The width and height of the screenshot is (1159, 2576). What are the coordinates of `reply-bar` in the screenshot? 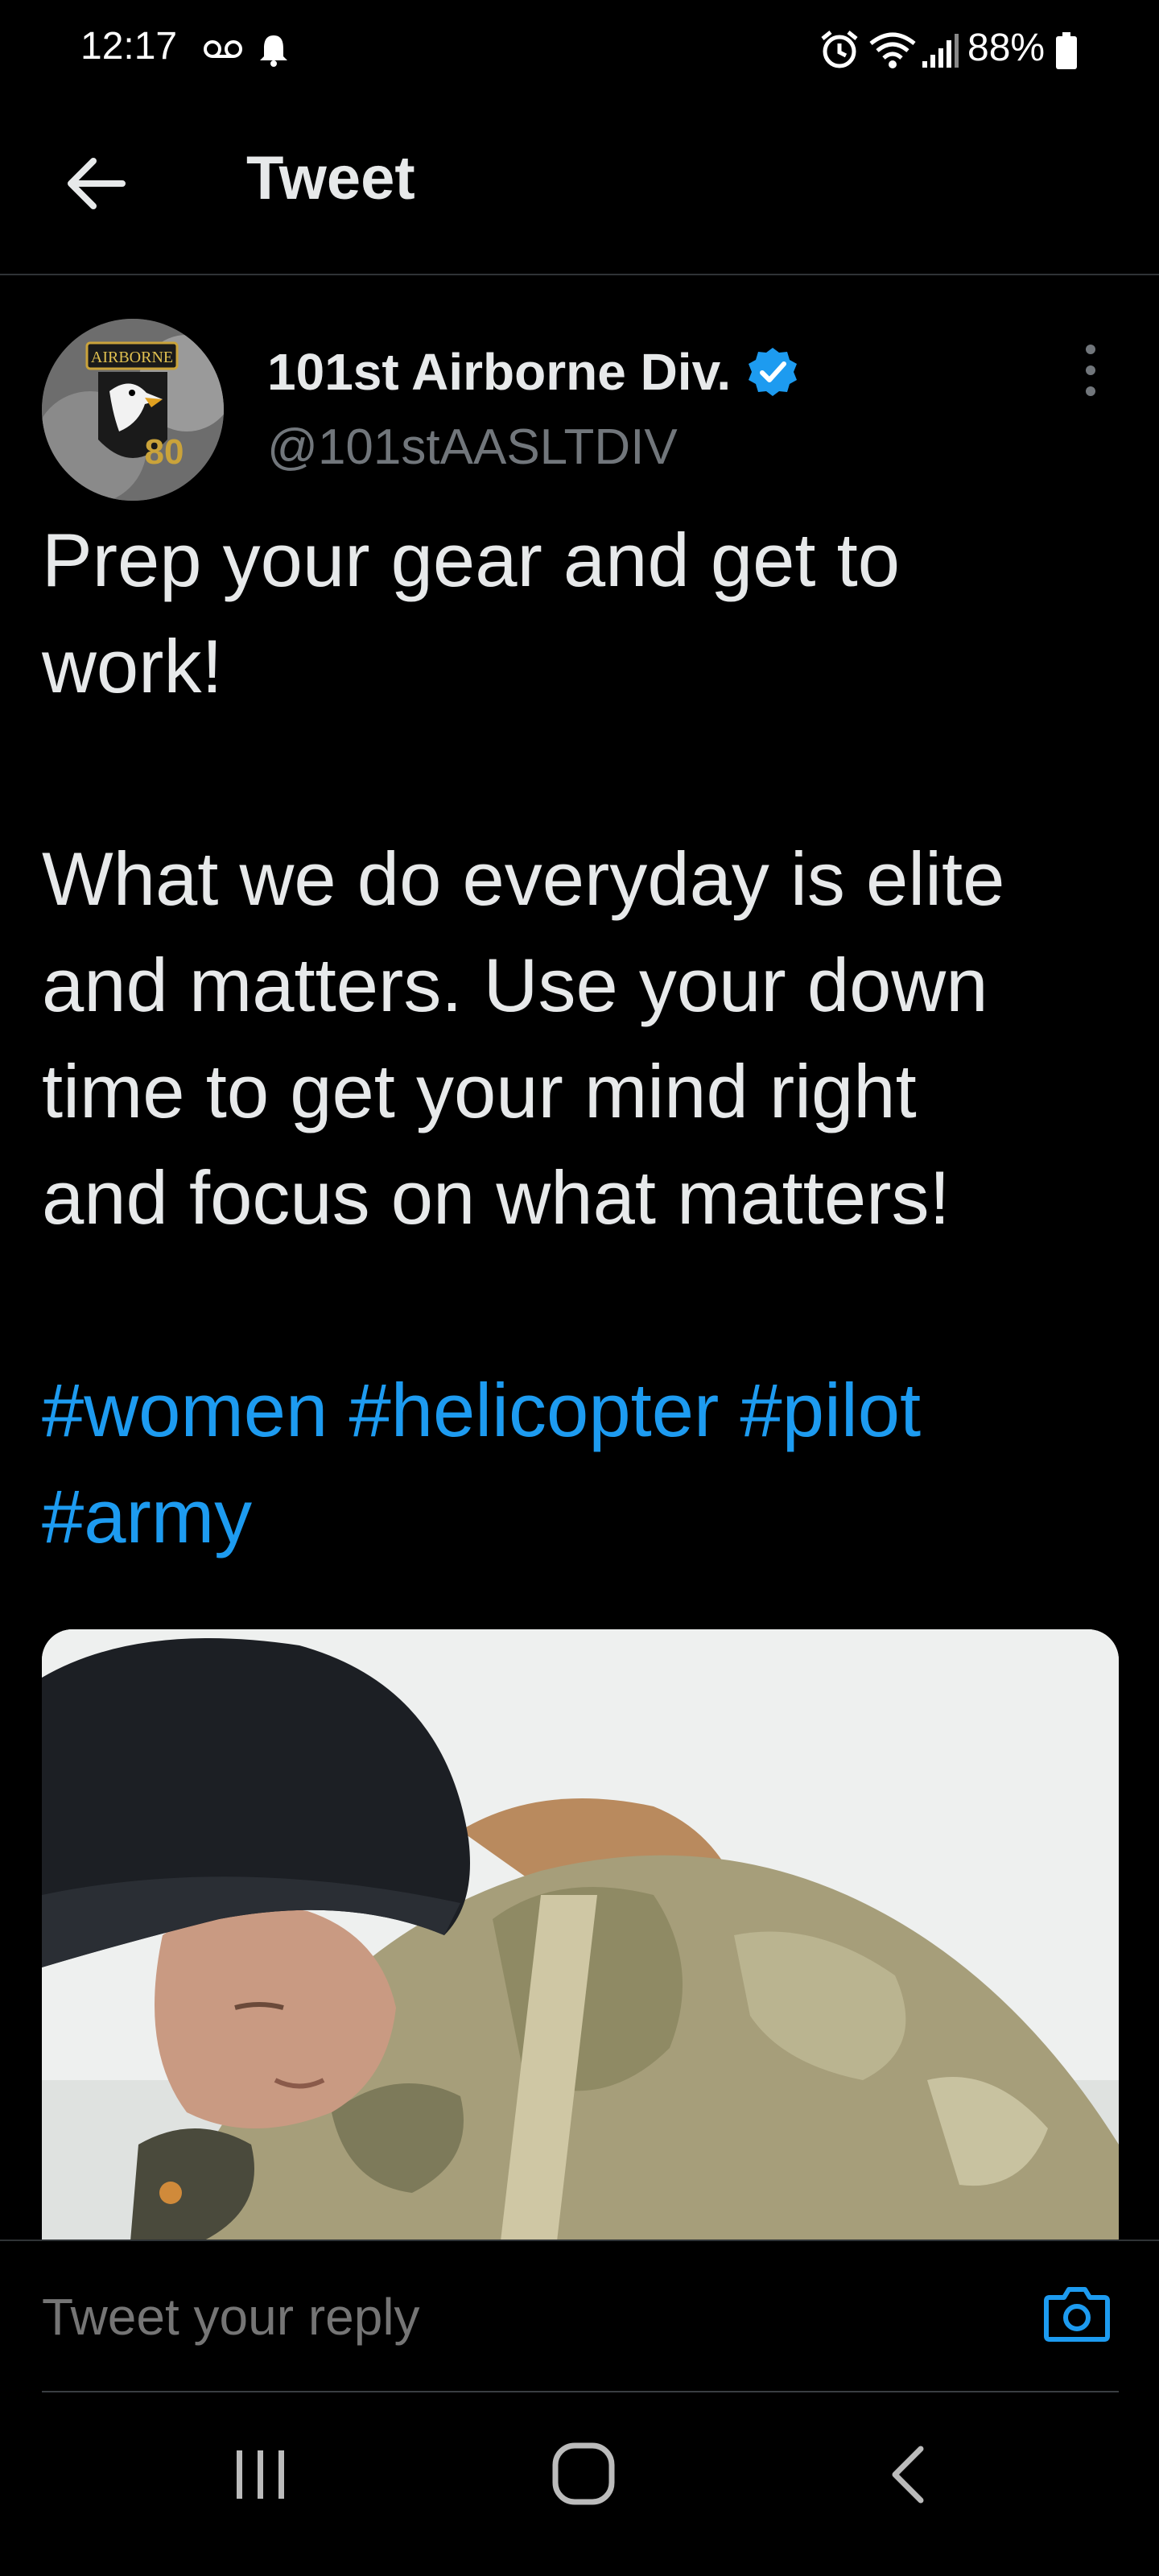 It's located at (579, 2316).